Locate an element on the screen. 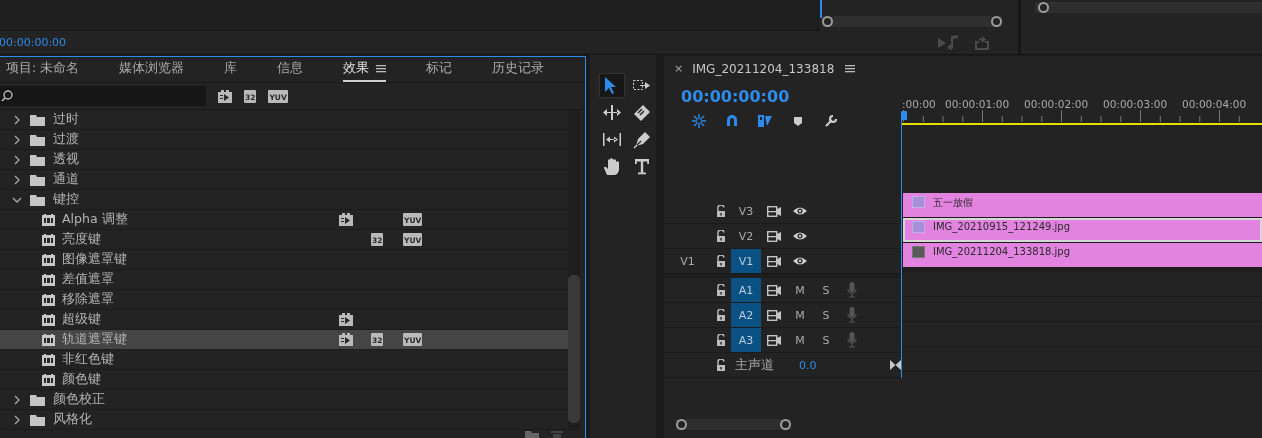 The height and width of the screenshot is (438, 1262). effect-row: 移除遮罩 is located at coordinates (284, 300).